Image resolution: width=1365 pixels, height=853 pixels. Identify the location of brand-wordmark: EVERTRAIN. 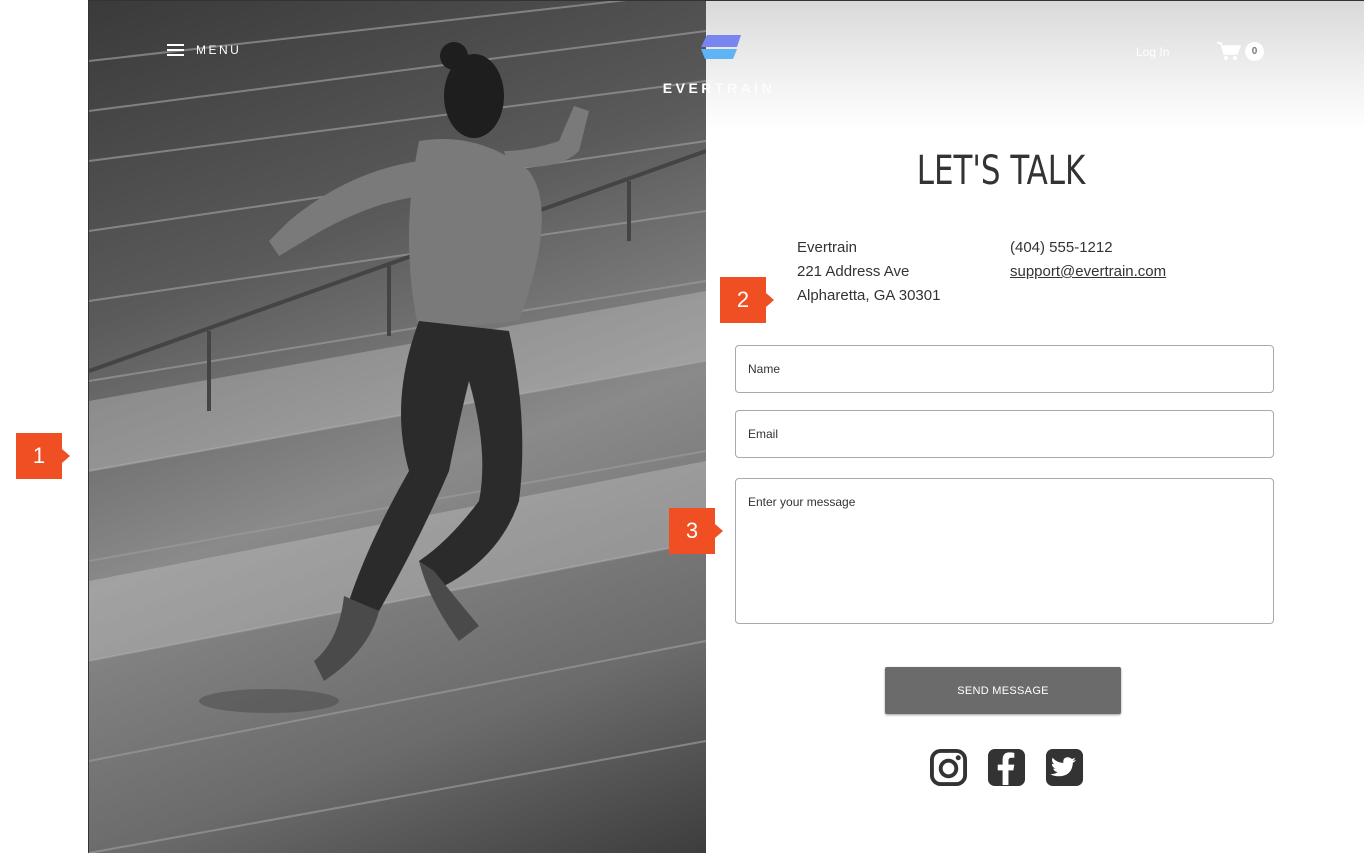
(719, 88).